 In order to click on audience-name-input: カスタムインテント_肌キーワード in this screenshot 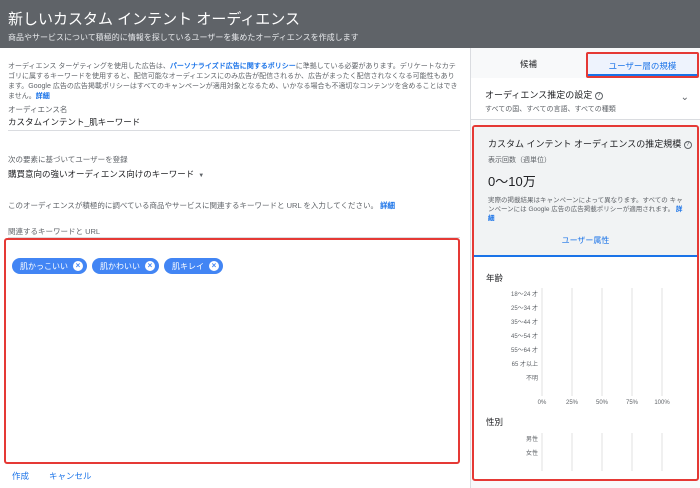, I will do `click(74, 122)`.